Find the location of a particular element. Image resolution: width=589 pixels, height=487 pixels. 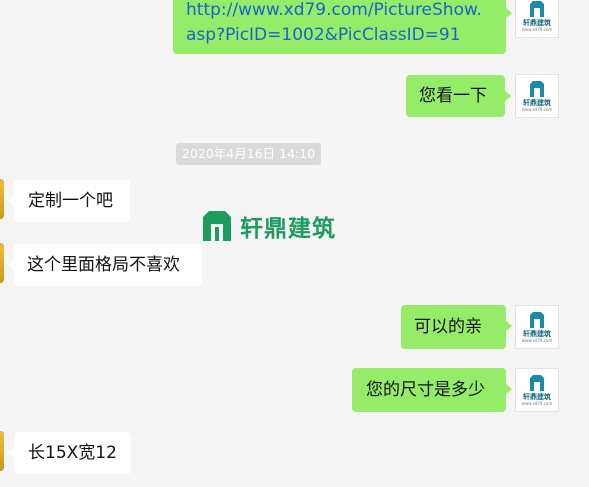

watermark-text: 轩鼎建筑 is located at coordinates (288, 229).